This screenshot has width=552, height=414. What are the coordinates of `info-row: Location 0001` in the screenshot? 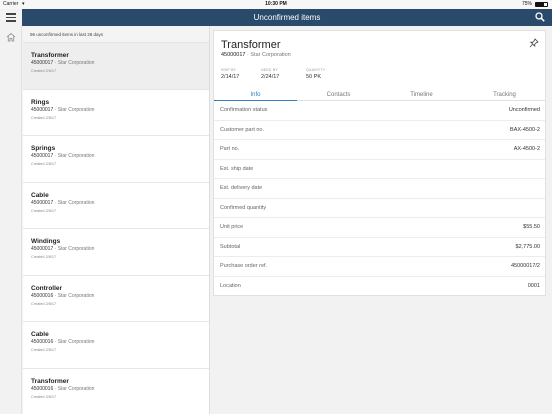 It's located at (379, 287).